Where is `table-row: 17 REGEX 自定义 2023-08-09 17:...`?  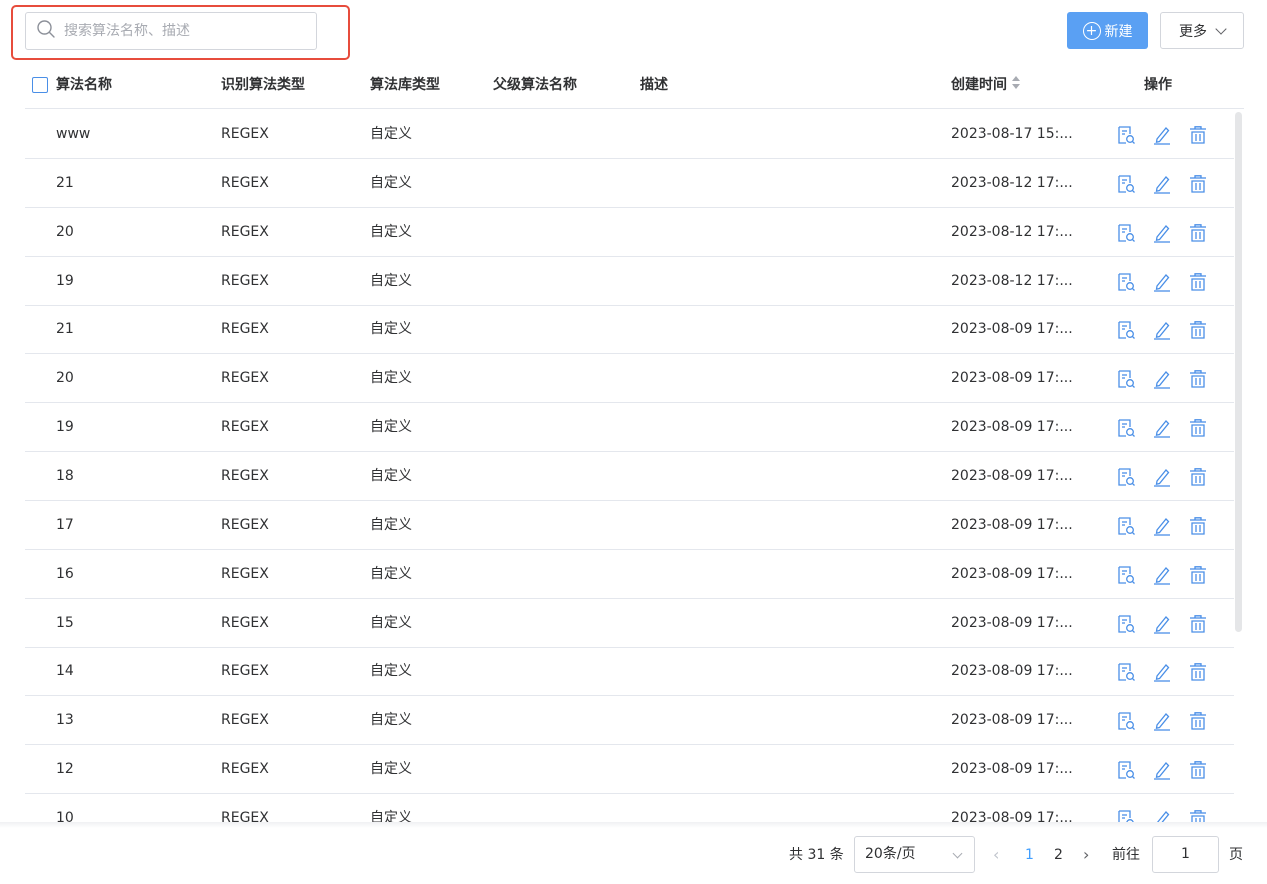 table-row: 17 REGEX 自定义 2023-08-09 17:... is located at coordinates (629, 525).